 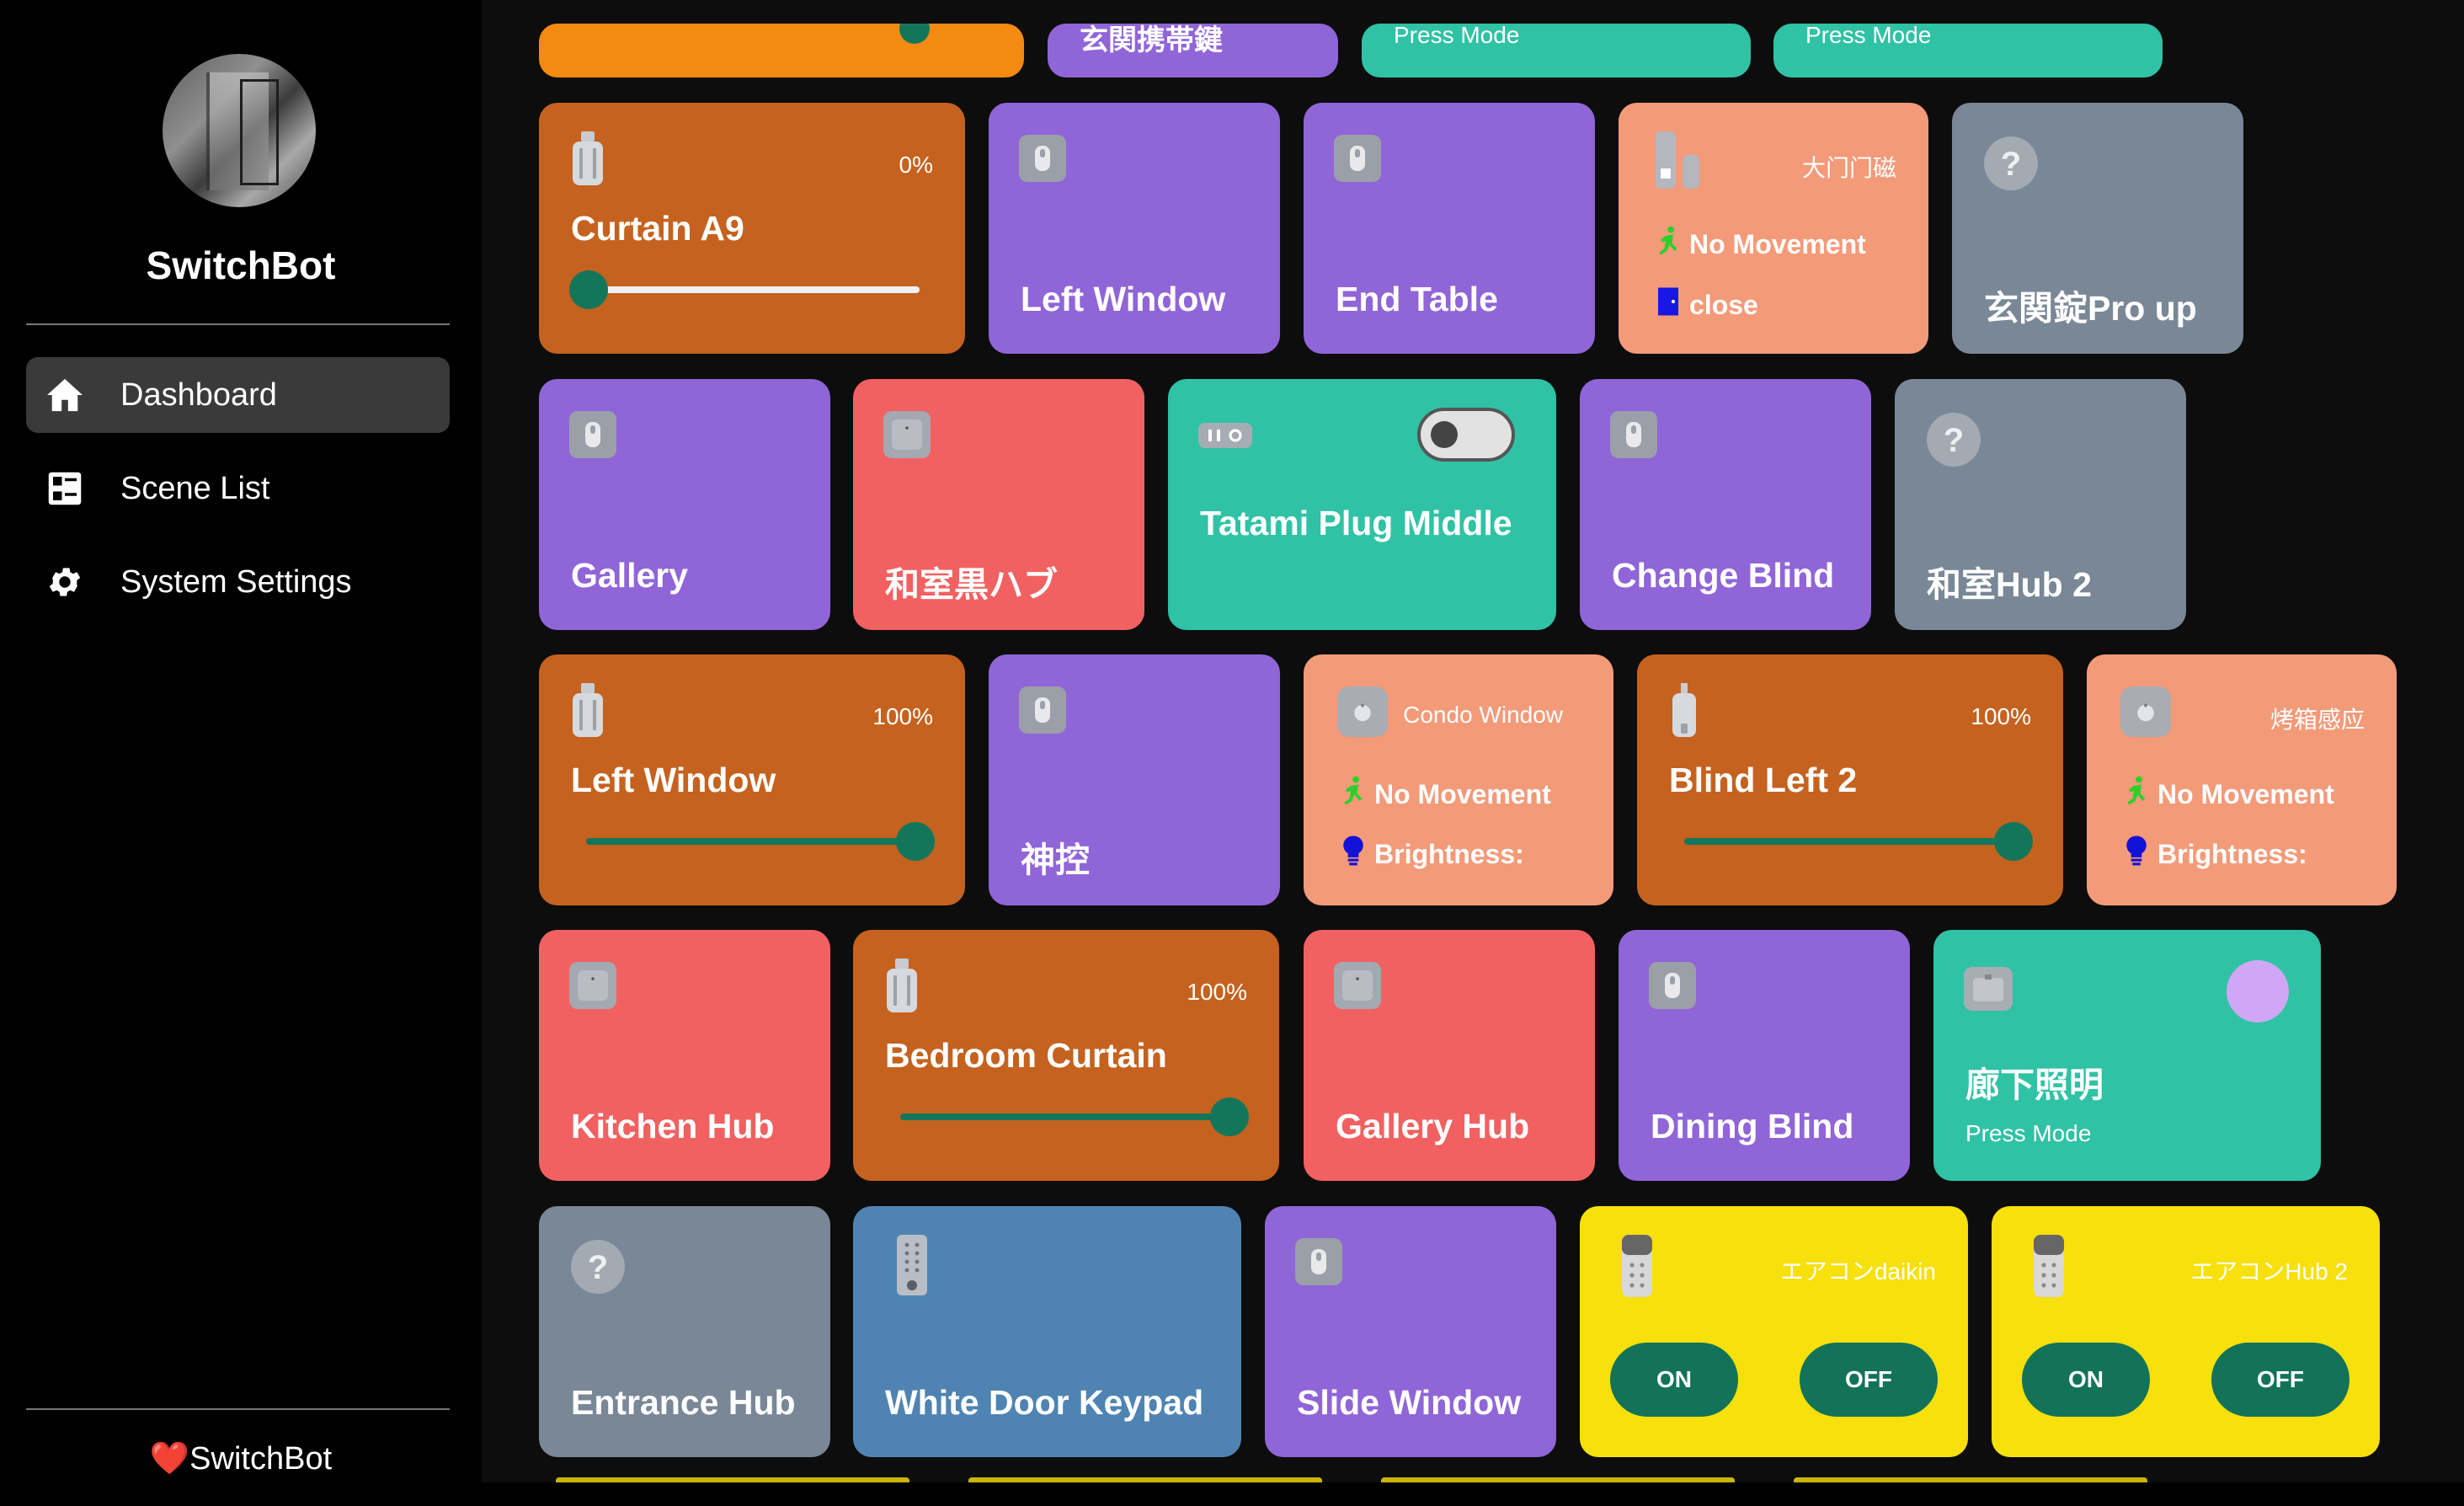 I want to click on tile-bedroom-curtain: 100% Bedroom Curtain, so click(x=1066, y=1055).